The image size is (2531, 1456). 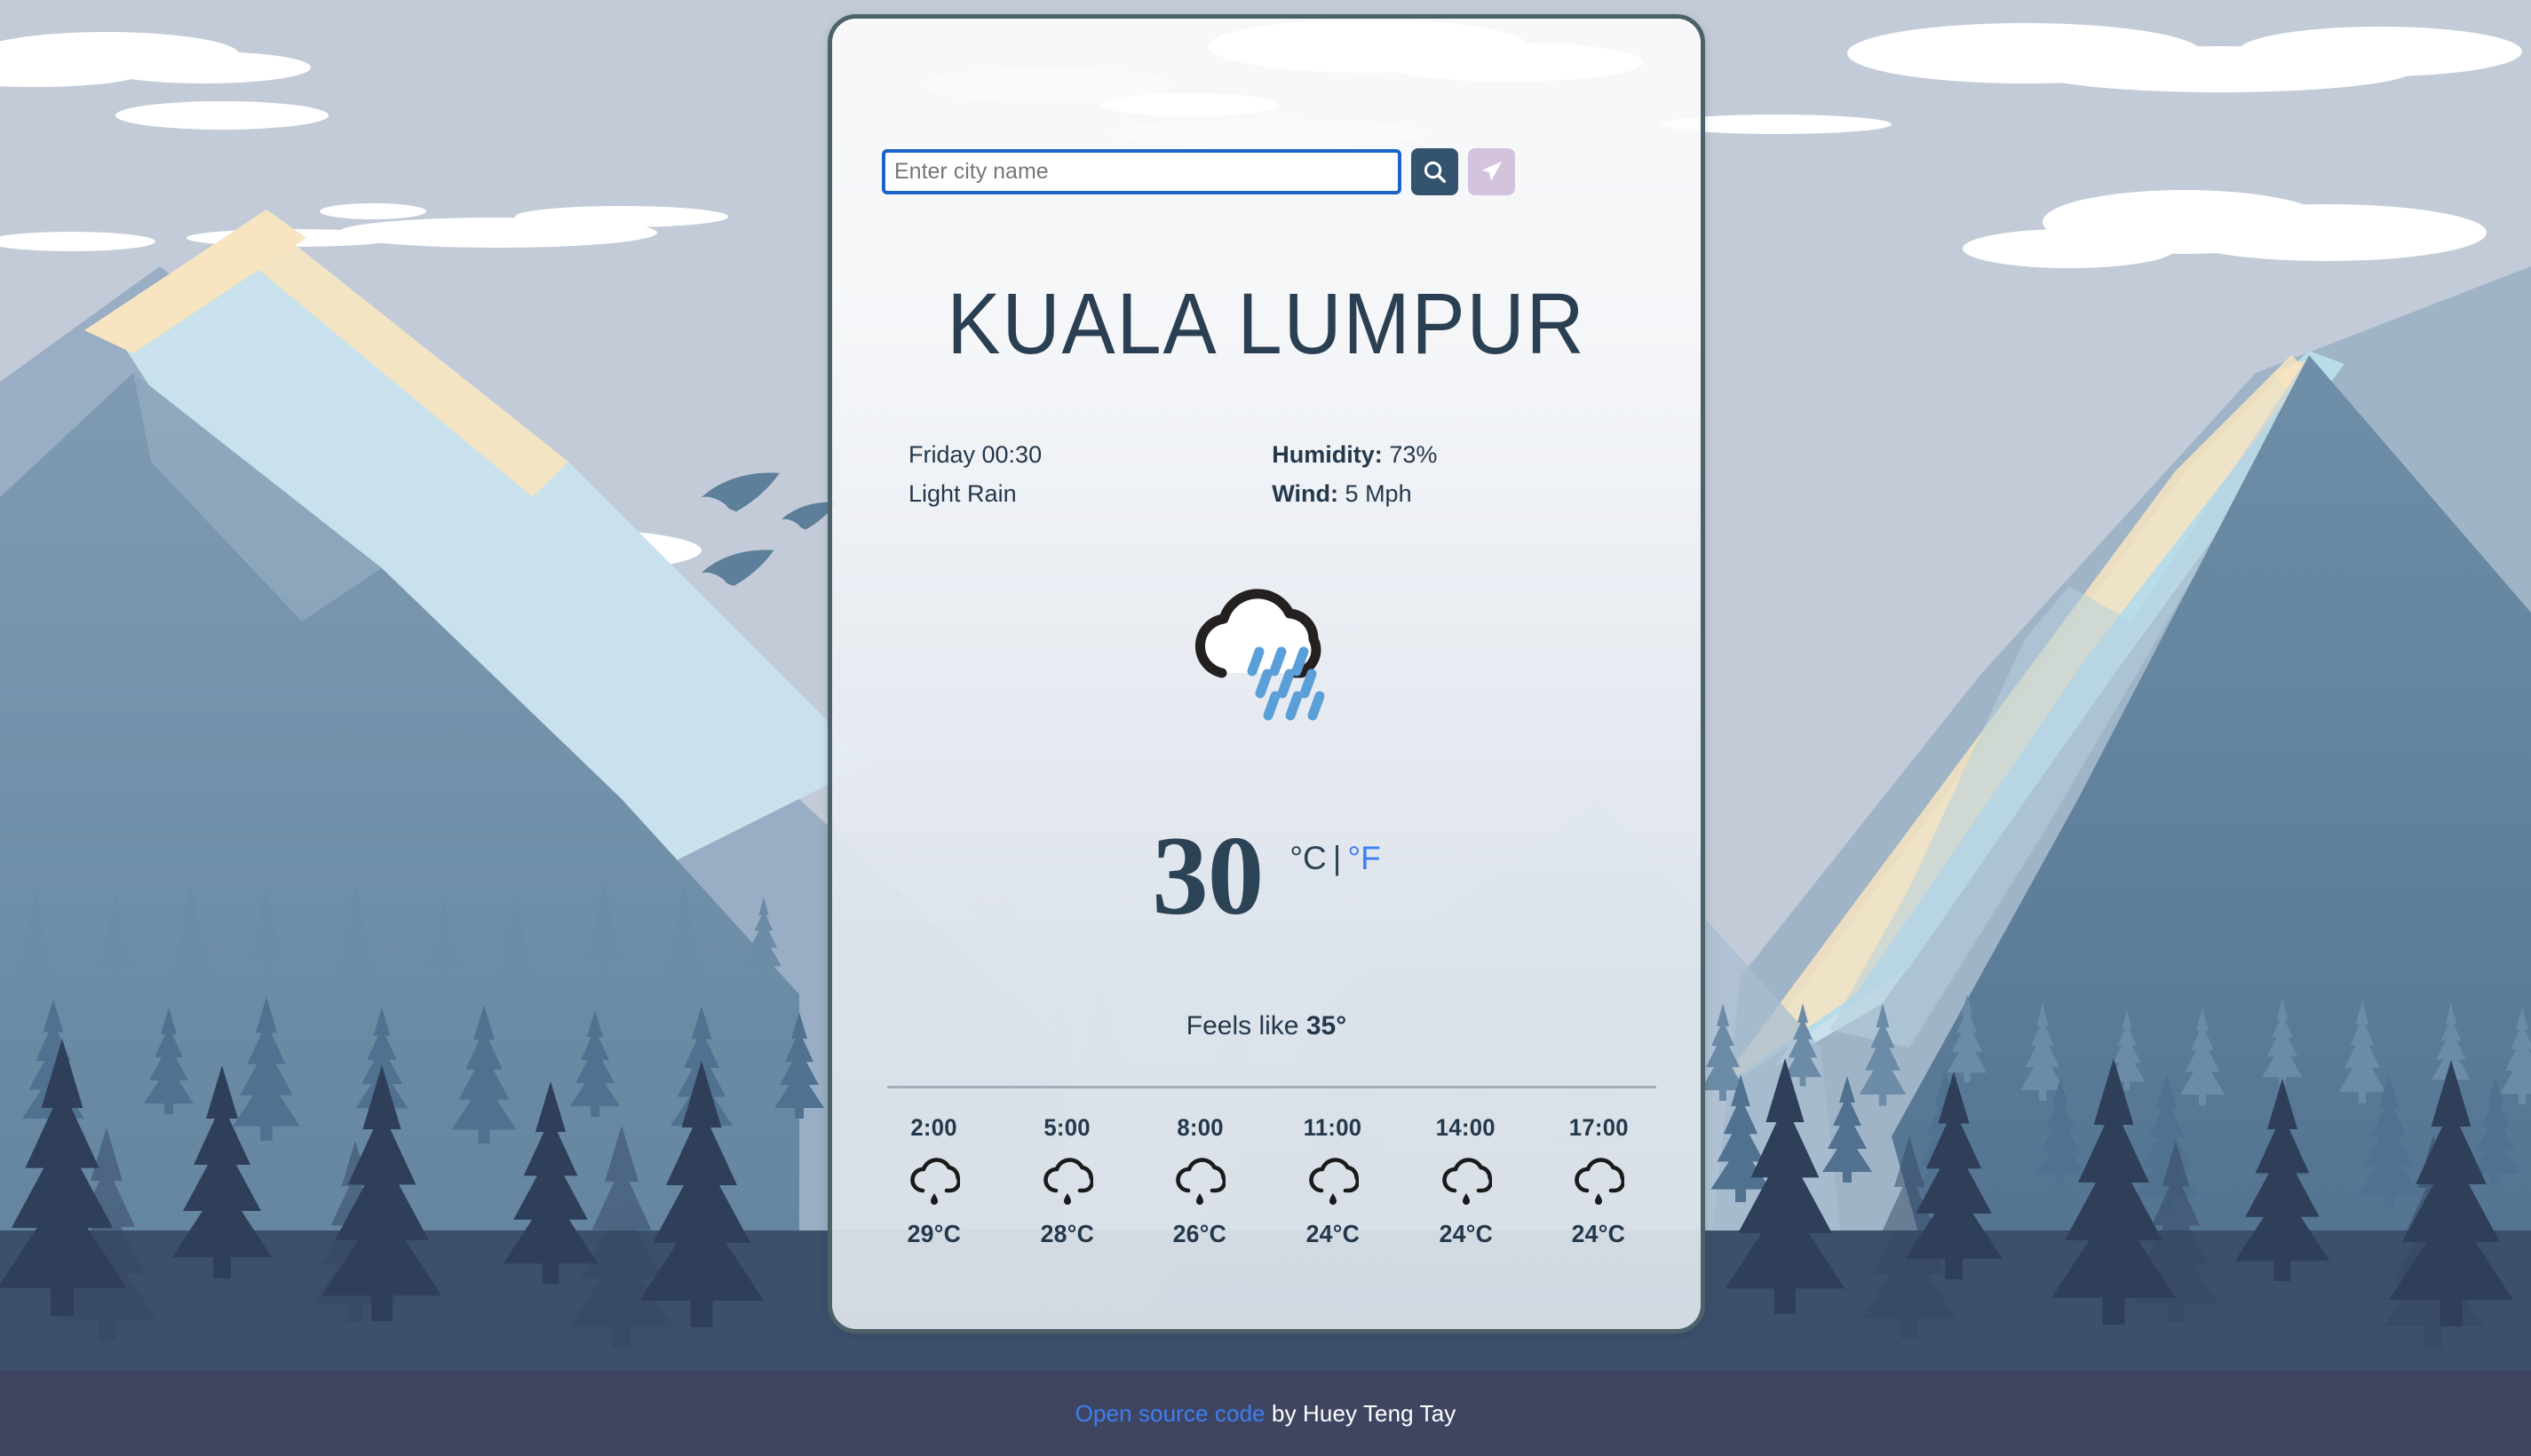 I want to click on unit-toggle: °C | °F, so click(x=1335, y=858).